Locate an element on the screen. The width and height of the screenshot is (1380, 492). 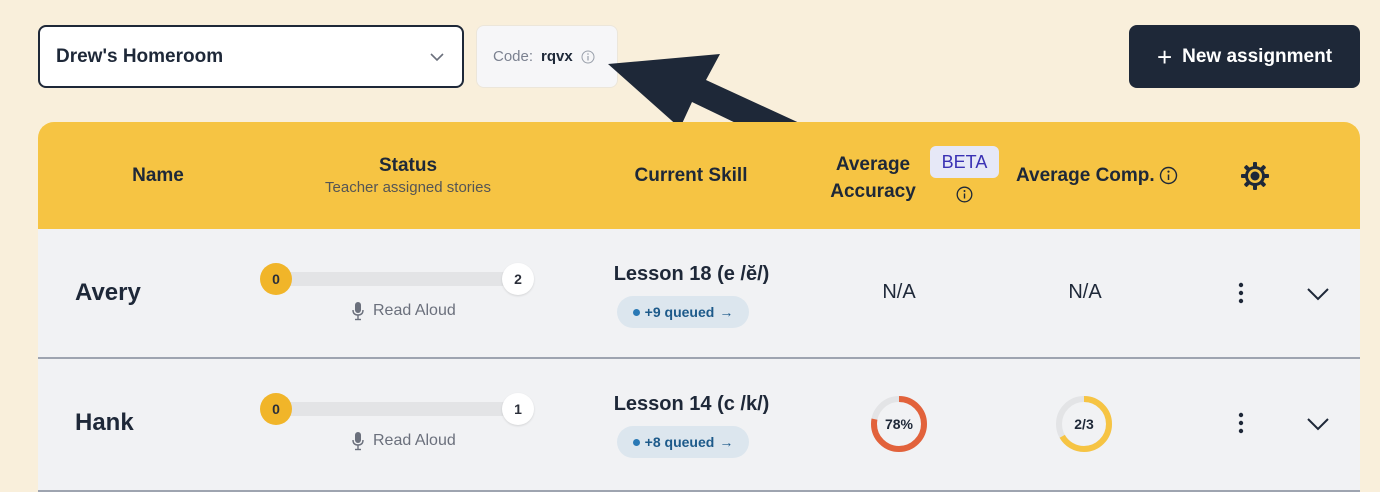
info-icon is located at coordinates (588, 57).